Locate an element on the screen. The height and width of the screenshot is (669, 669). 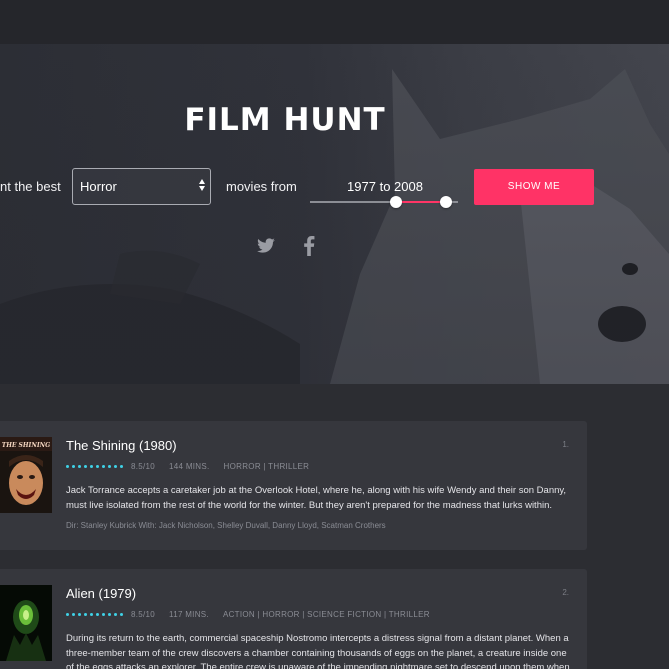
year-range-label: 1977 to 2008 is located at coordinates (385, 186).